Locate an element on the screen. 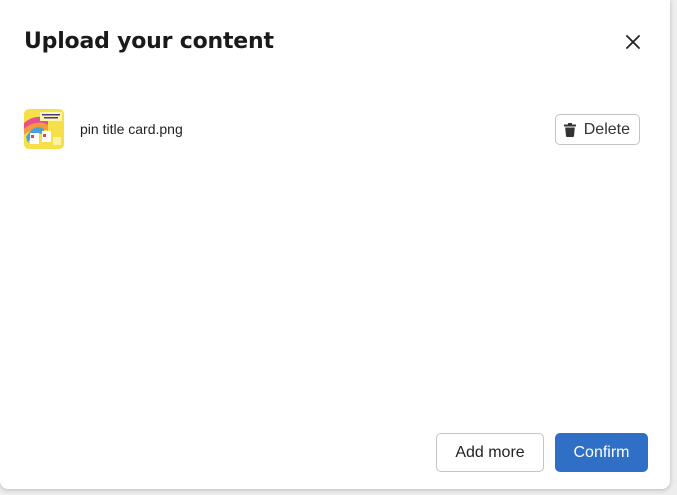 The height and width of the screenshot is (495, 677). dialog-header: Upload your content is located at coordinates (335, 42).